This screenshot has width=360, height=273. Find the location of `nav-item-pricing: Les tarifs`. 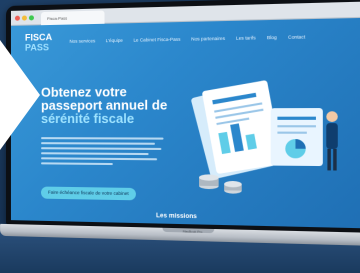

nav-item-pricing: Les tarifs is located at coordinates (246, 38).